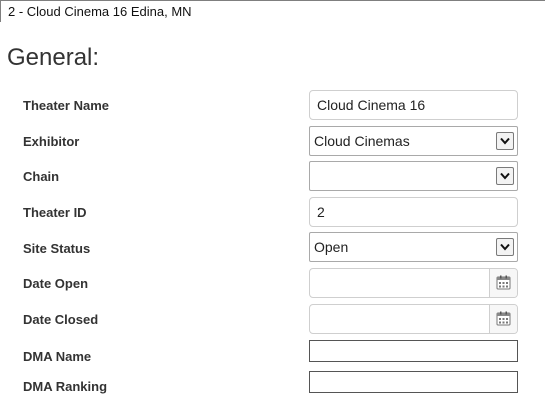  Describe the element at coordinates (65, 386) in the screenshot. I see `dma-ranking-label: DMA Ranking` at that location.